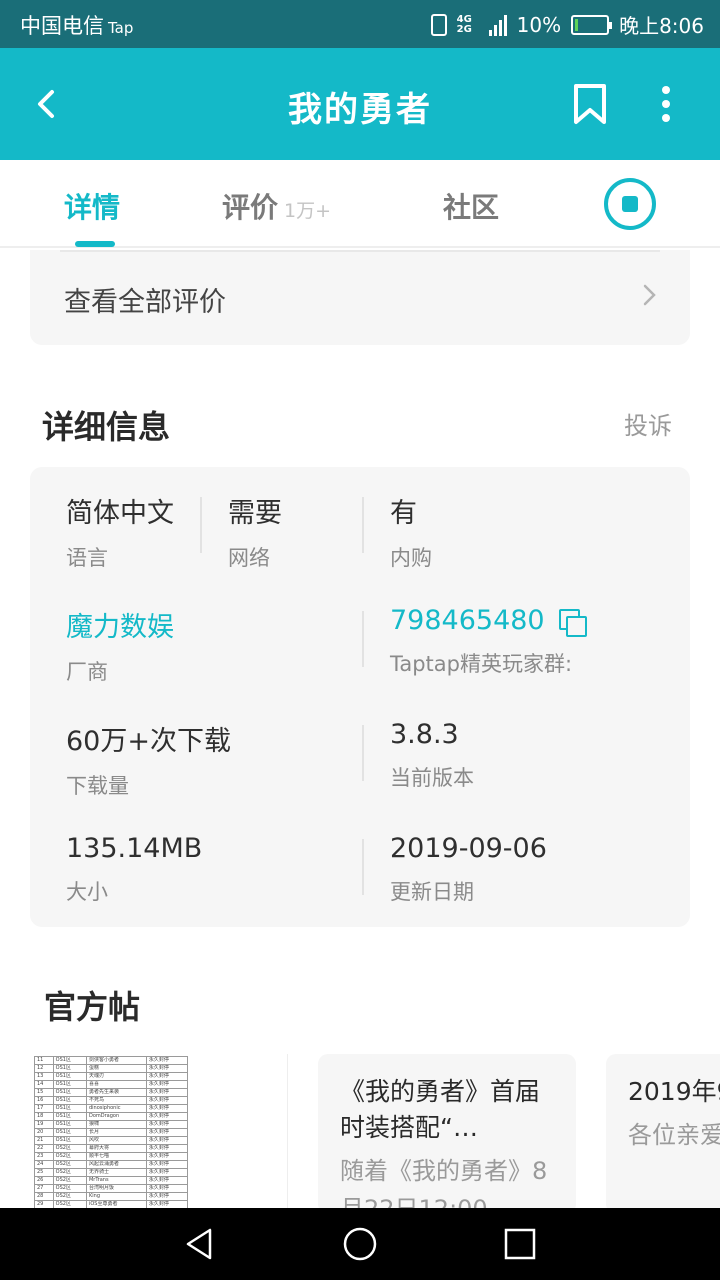  Describe the element at coordinates (116, 1156) in the screenshot. I see `thumbnail-cell: 顺丰七喵` at that location.